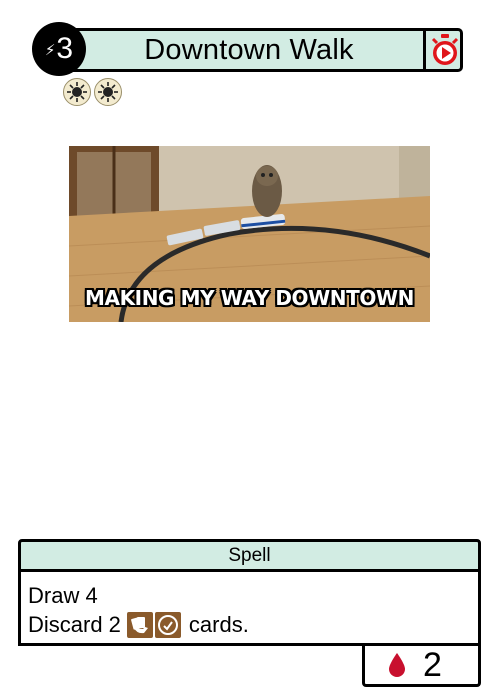 The width and height of the screenshot is (500, 700). What do you see at coordinates (167, 624) in the screenshot?
I see `hand-circle-icon` at bounding box center [167, 624].